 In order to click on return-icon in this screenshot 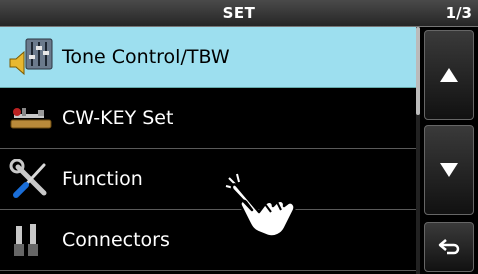, I will do `click(449, 247)`.